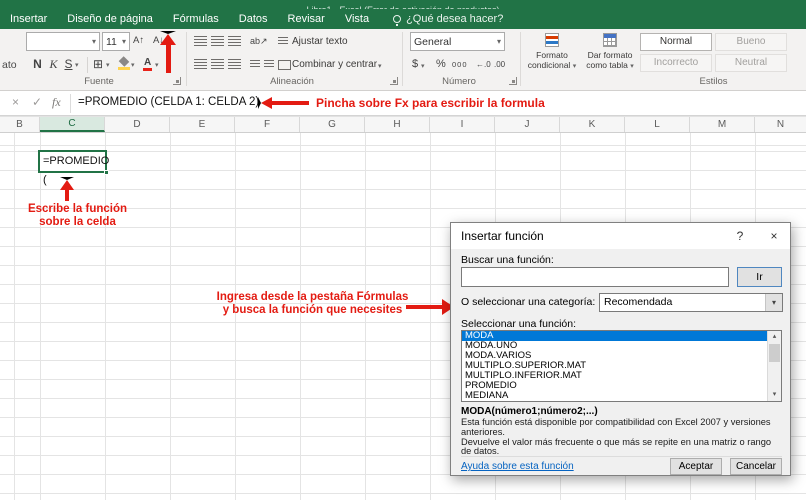  What do you see at coordinates (312, 297) in the screenshot?
I see `dialog-note-line1: Ingresa desde la pestaña Fórmulas` at bounding box center [312, 297].